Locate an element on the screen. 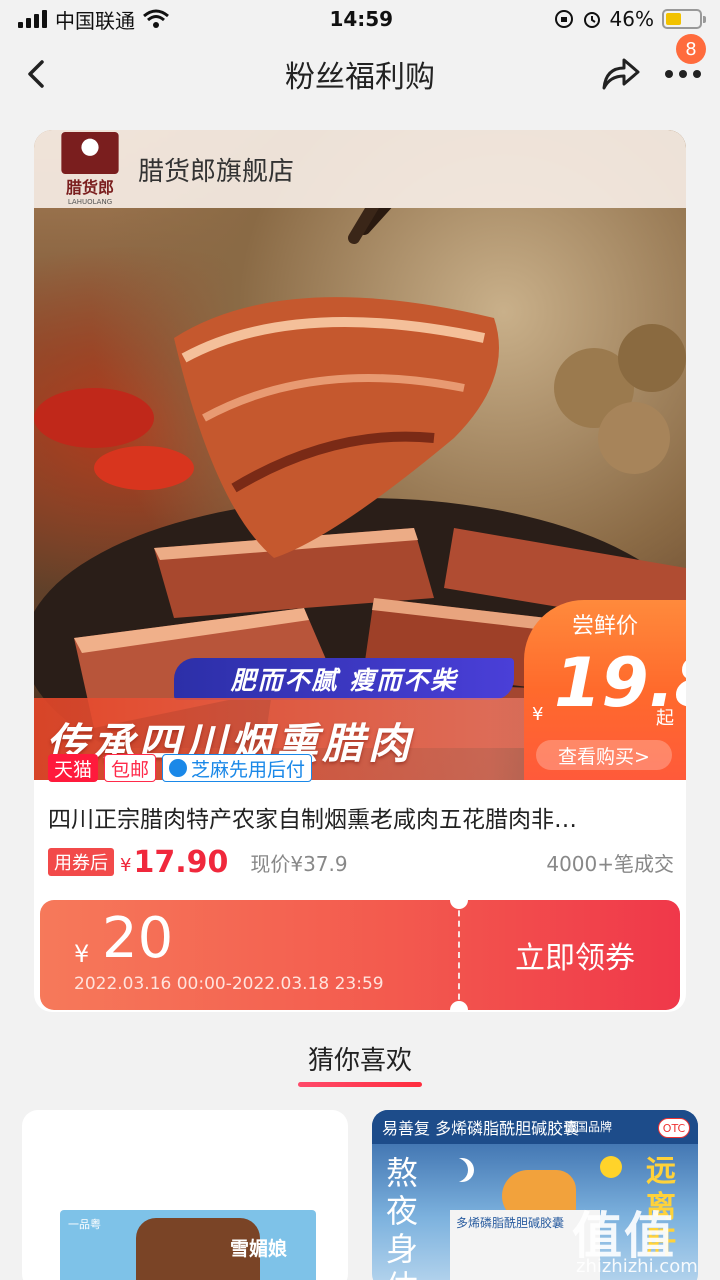 The height and width of the screenshot is (1280, 720). signal-icon is located at coordinates (32, 19).